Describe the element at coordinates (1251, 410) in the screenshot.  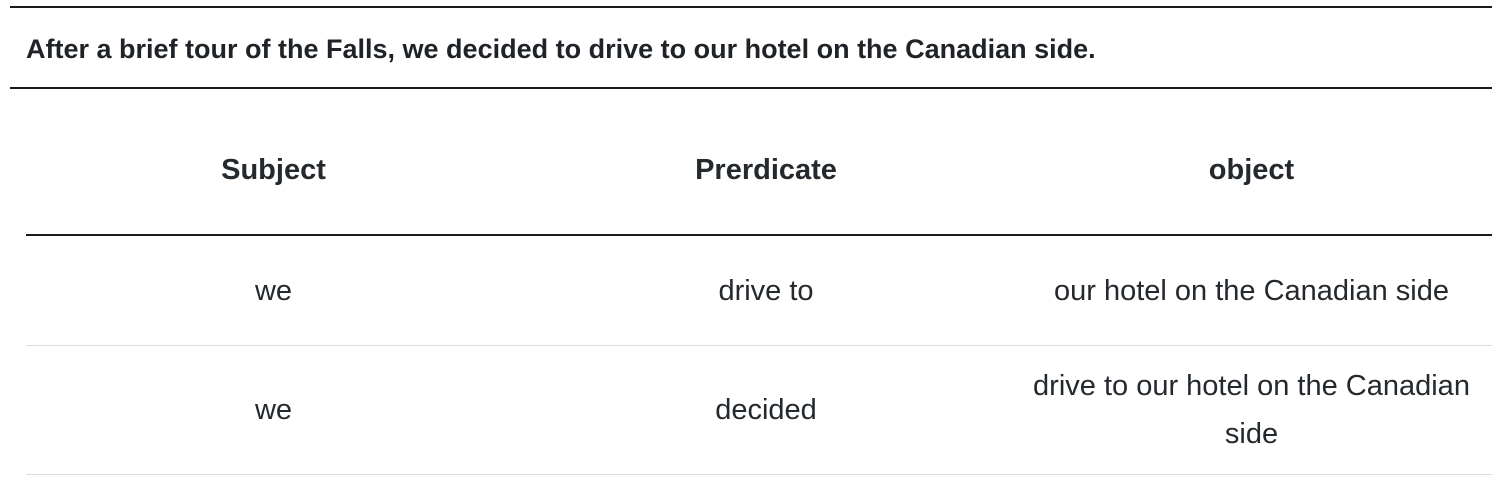
I see `cell-object: drive to our hotel on the Canadian side` at that location.